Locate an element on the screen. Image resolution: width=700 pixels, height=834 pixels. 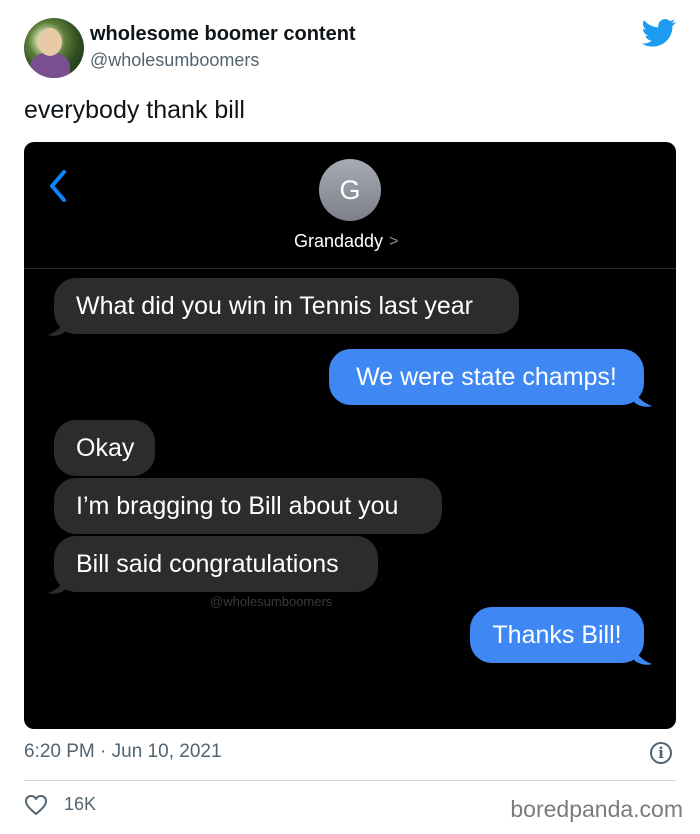
author-handle: @wholesumboomers is located at coordinates (174, 60).